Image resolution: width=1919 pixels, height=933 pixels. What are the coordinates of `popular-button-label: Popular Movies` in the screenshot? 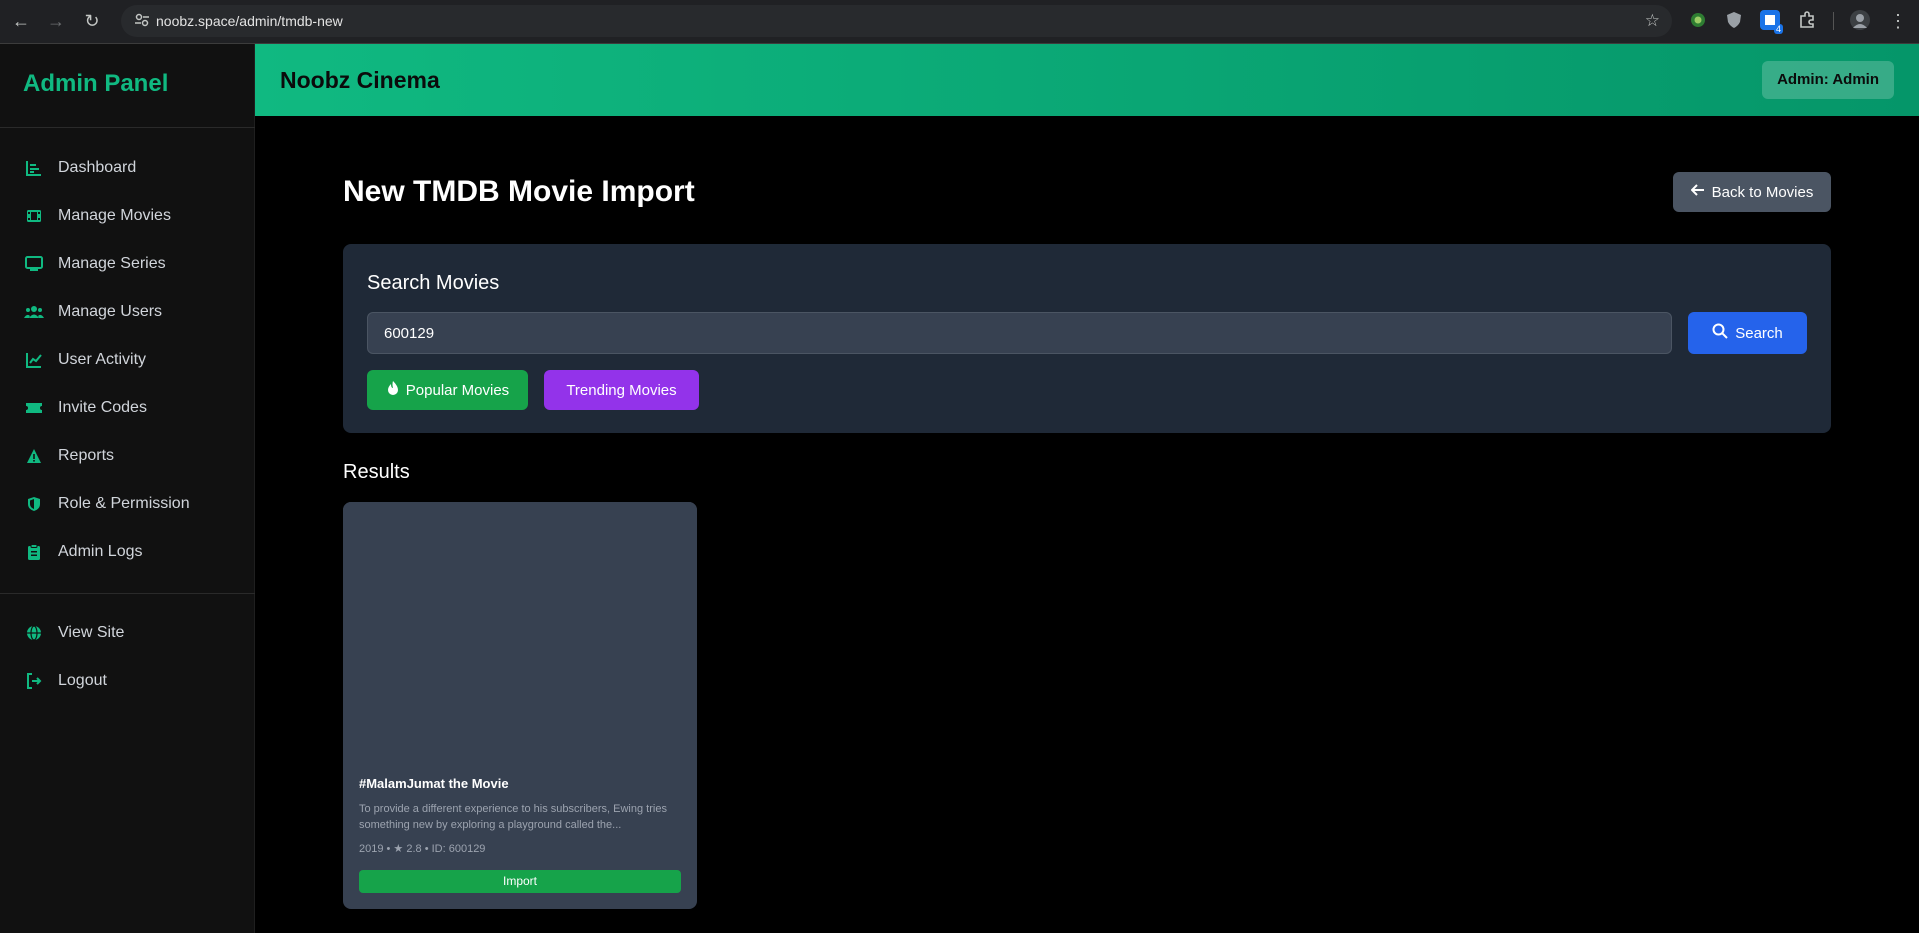 It's located at (457, 390).